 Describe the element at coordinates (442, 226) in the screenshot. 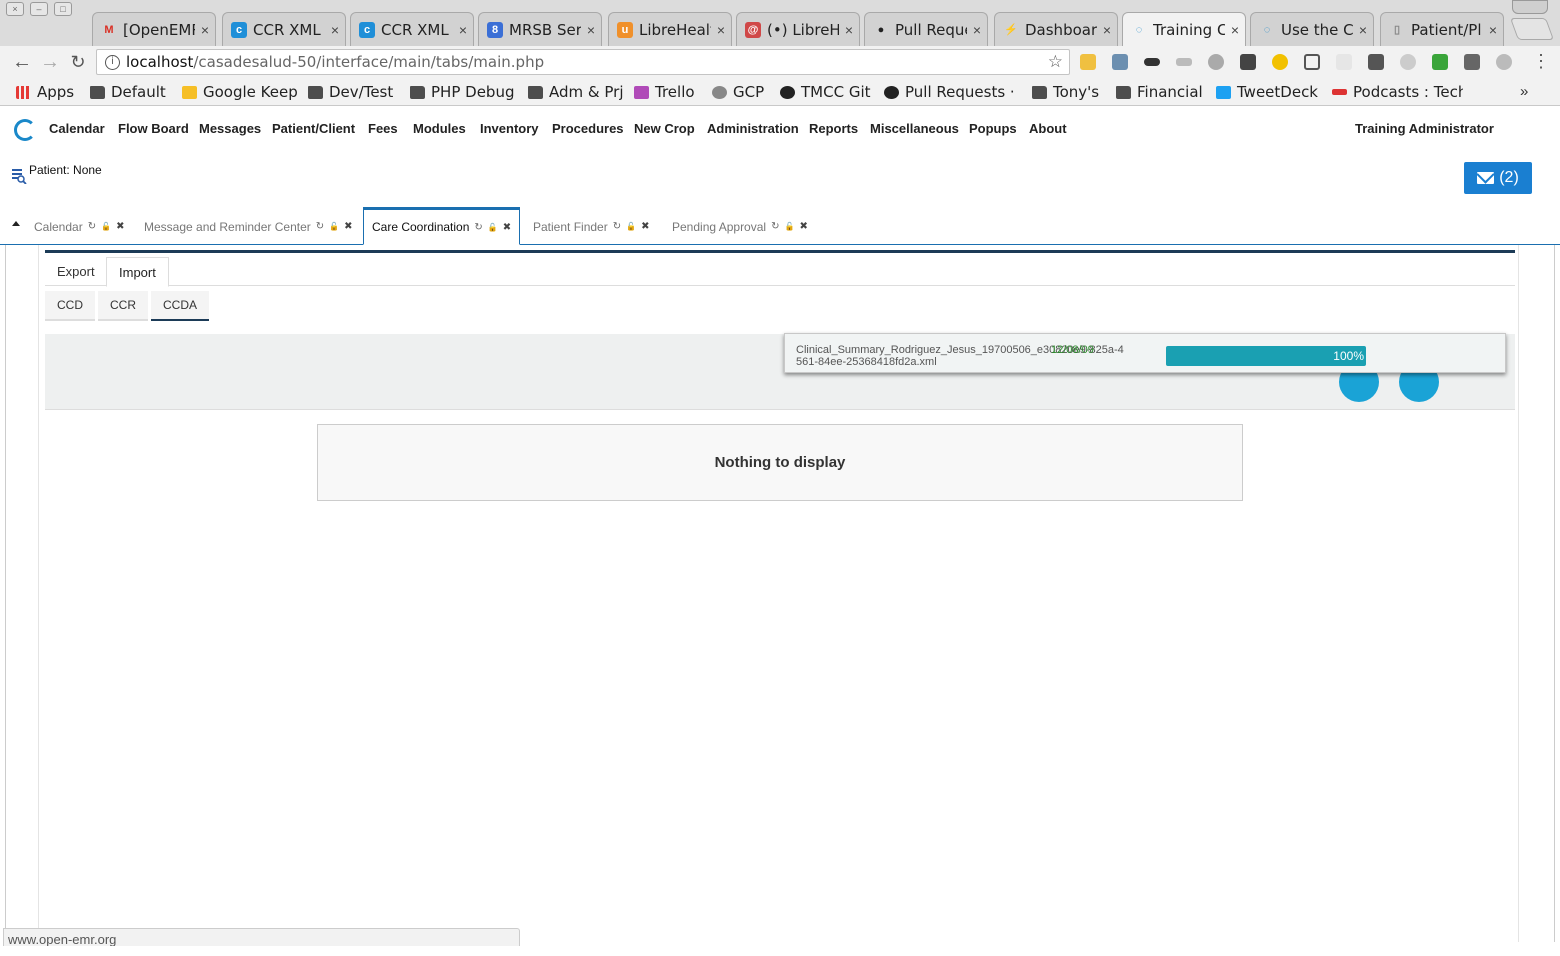

I see `tab-care-coordination: Care Coordination ↻ 🔓 ✖` at that location.